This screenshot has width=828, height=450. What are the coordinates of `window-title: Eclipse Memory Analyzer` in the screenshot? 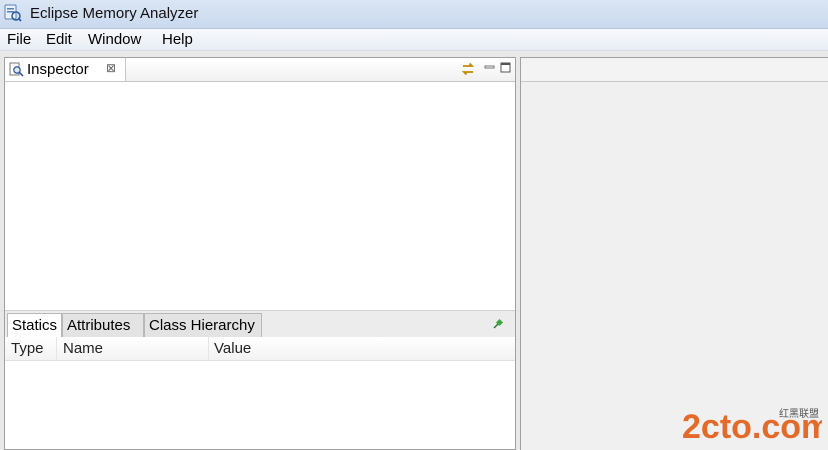 It's located at (114, 13).